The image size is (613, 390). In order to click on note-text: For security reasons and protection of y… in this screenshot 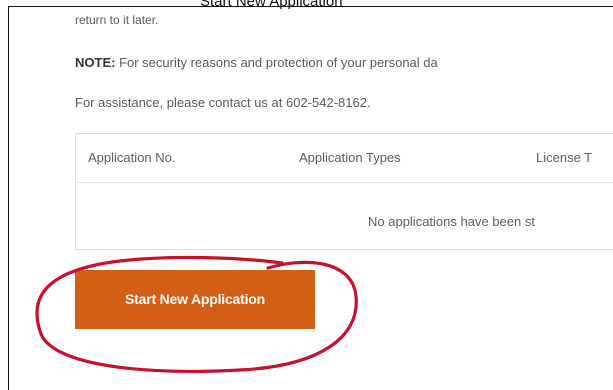, I will do `click(276, 62)`.